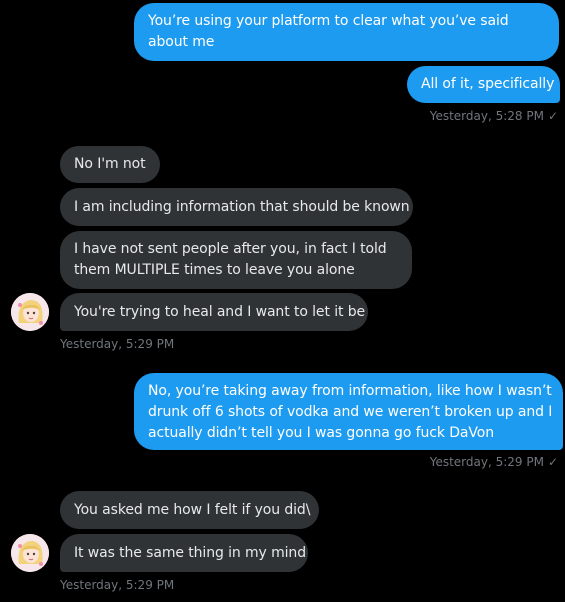 The width and height of the screenshot is (565, 602). I want to click on message-text: All of it, specifically, so click(488, 84).